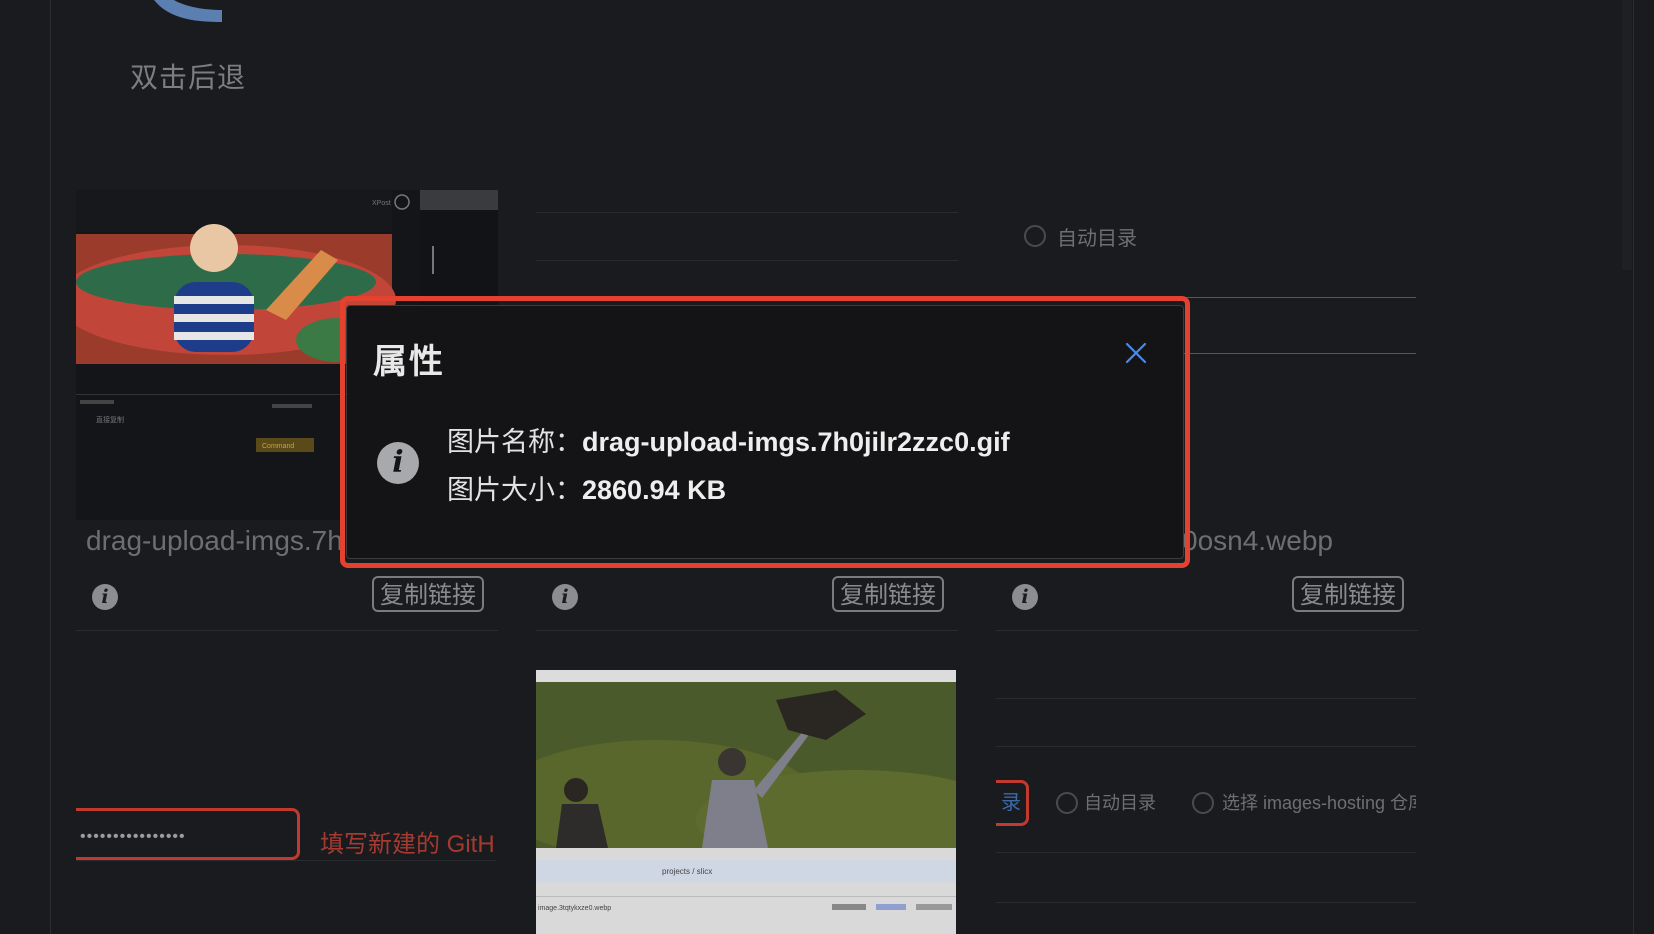 This screenshot has height=934, width=1654. What do you see at coordinates (514, 442) in the screenshot?
I see `property-name-key: 图片名称：` at bounding box center [514, 442].